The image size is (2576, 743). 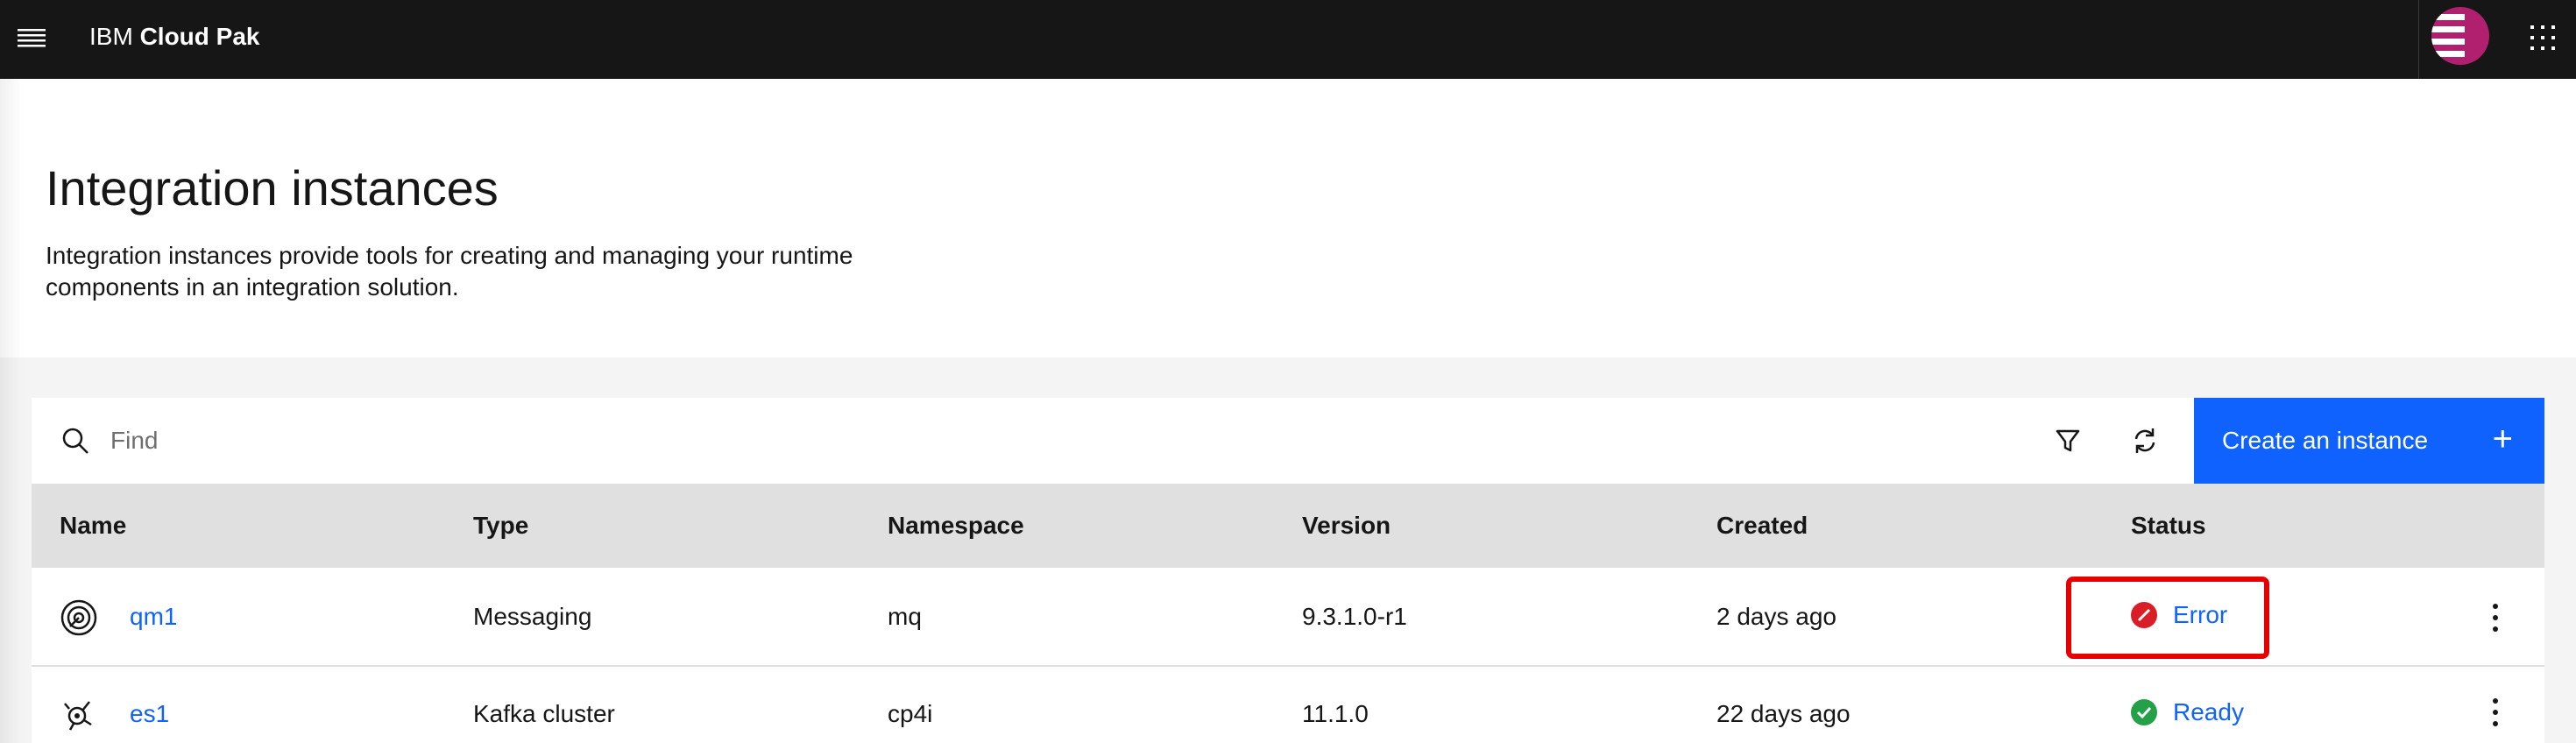 I want to click on search-input, so click(x=1030, y=440).